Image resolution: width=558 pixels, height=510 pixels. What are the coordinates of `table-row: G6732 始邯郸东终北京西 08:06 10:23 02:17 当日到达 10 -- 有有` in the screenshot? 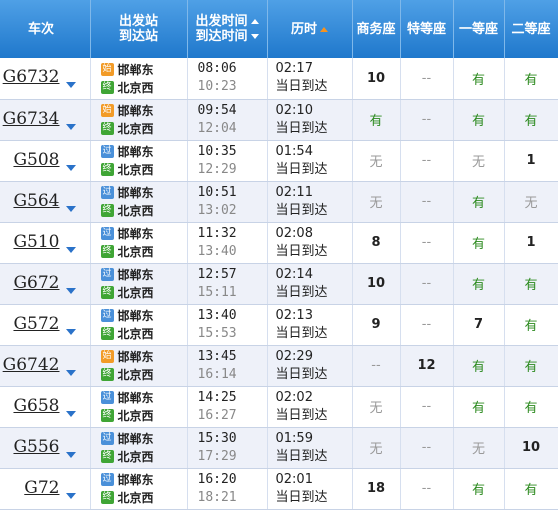 It's located at (279, 79).